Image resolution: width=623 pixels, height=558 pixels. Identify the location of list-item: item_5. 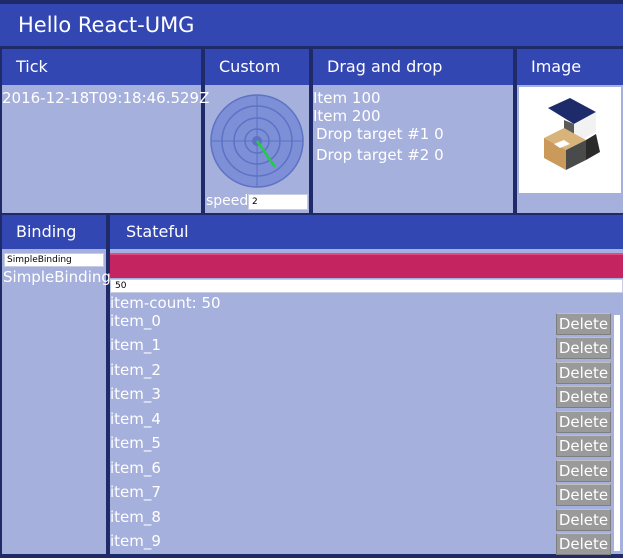
(135, 443).